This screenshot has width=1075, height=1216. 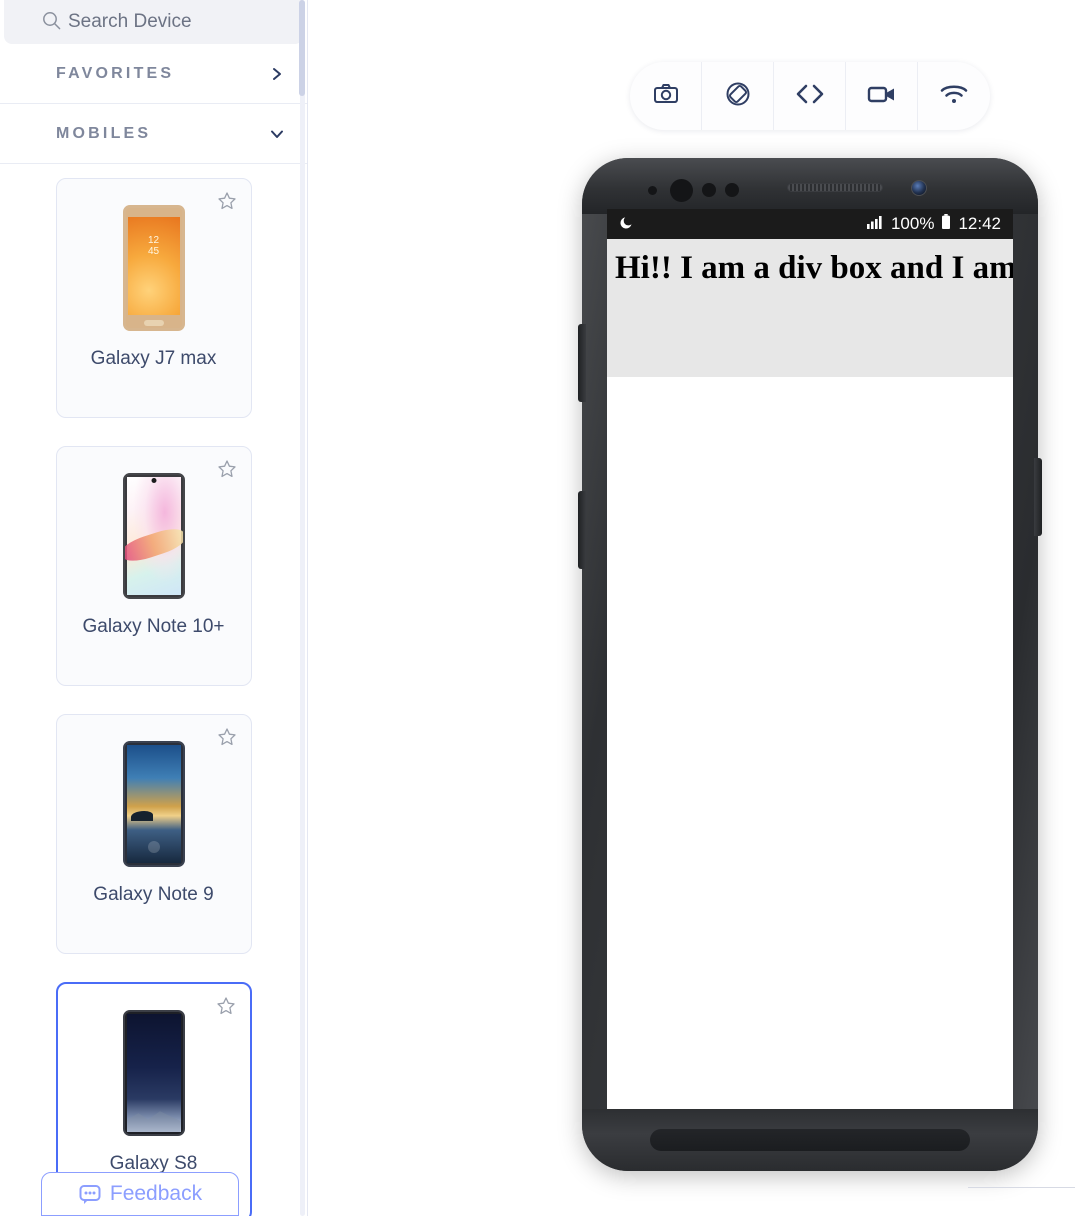 I want to click on phone-bottom-bezel, so click(x=810, y=1140).